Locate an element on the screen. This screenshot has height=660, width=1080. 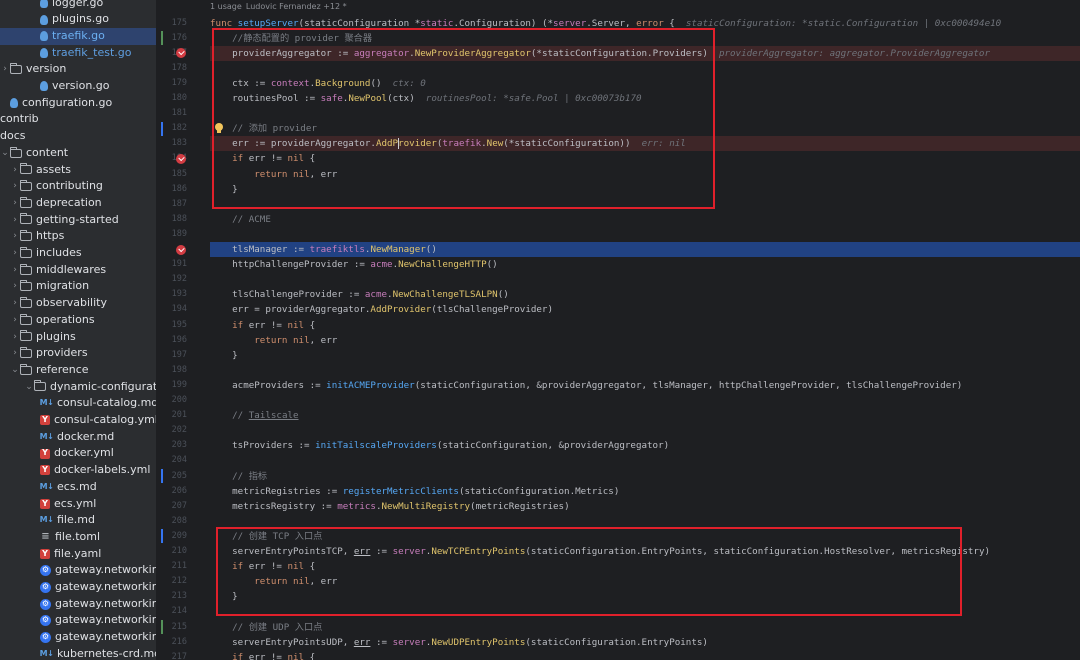
line-number: 187 is located at coordinates (172, 204).